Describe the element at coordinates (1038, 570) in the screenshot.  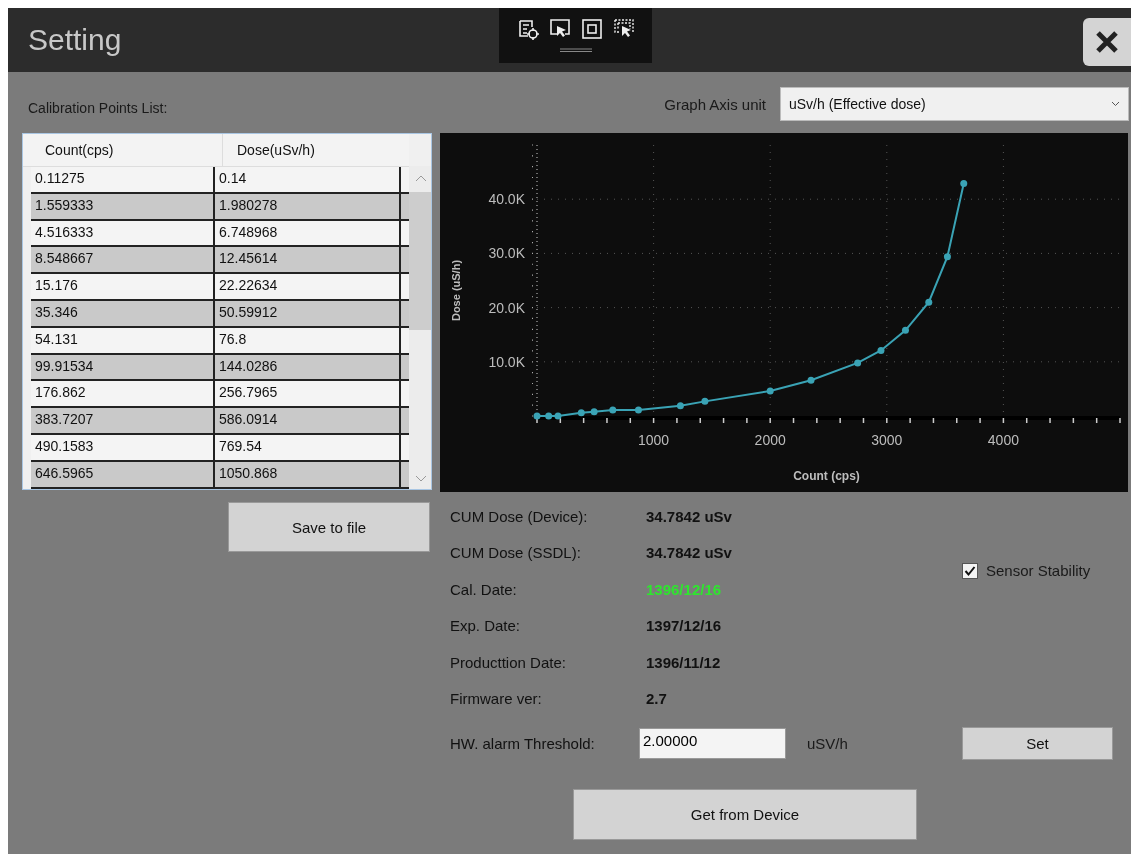
I see `checkbox-label: Sensor Stability` at that location.